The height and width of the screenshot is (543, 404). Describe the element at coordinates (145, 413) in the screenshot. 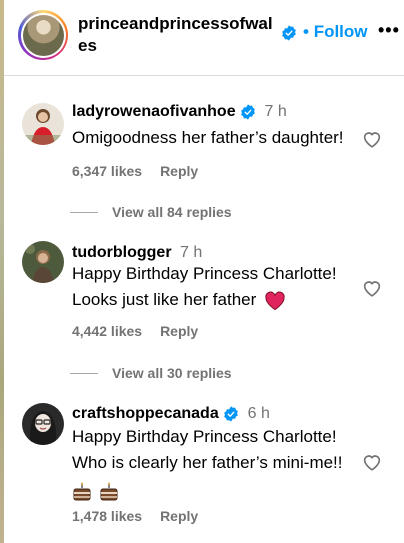

I see `comment-username: craftshoppecanada` at that location.